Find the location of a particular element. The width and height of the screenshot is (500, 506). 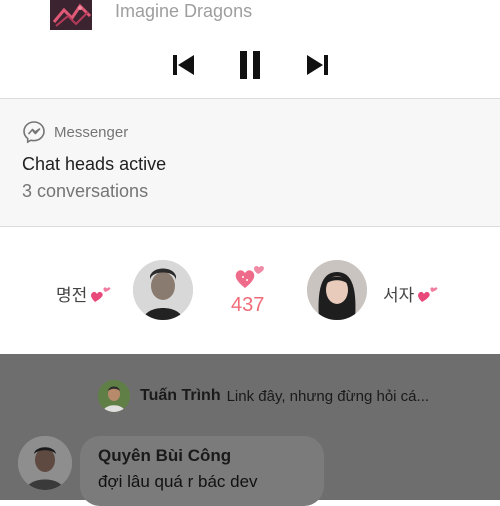

album-art is located at coordinates (71, 15).